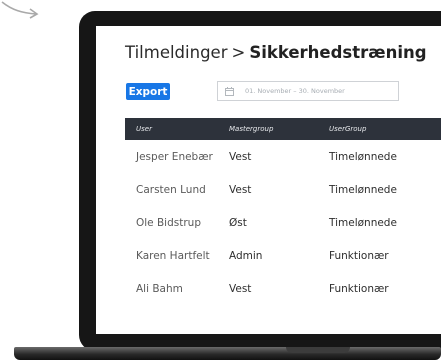  What do you see at coordinates (144, 129) in the screenshot?
I see `column-header-user: User` at bounding box center [144, 129].